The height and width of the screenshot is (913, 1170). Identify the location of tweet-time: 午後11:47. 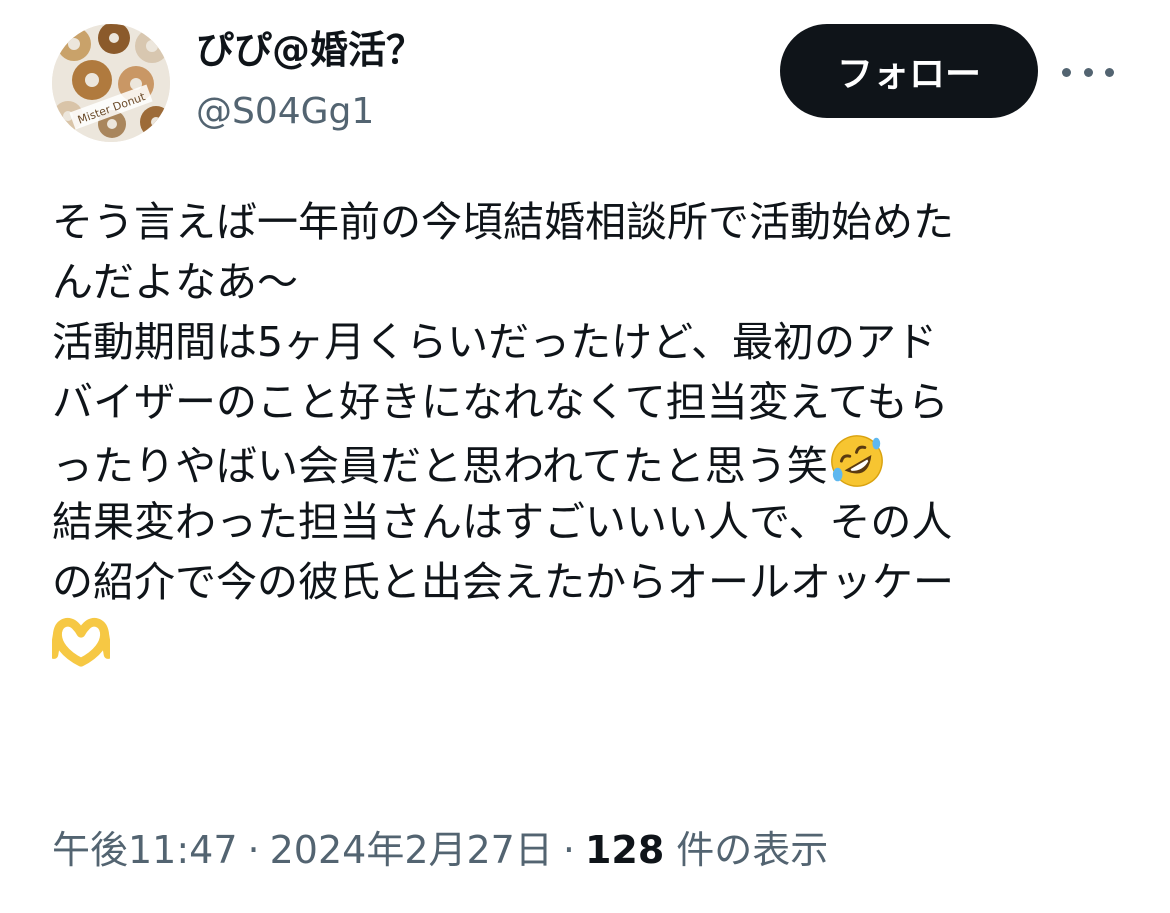
(145, 850).